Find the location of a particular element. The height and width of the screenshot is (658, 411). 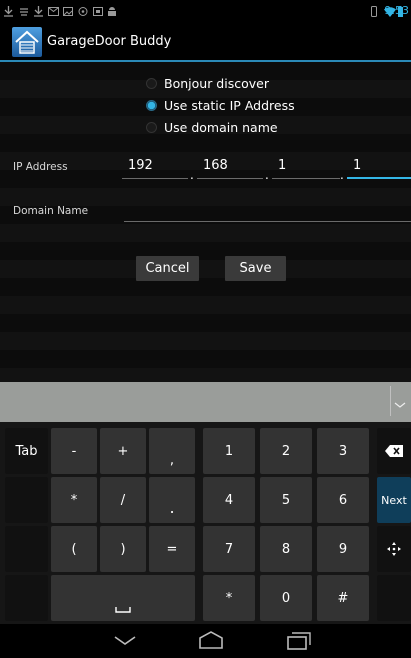

key-5: 5 is located at coordinates (286, 500).